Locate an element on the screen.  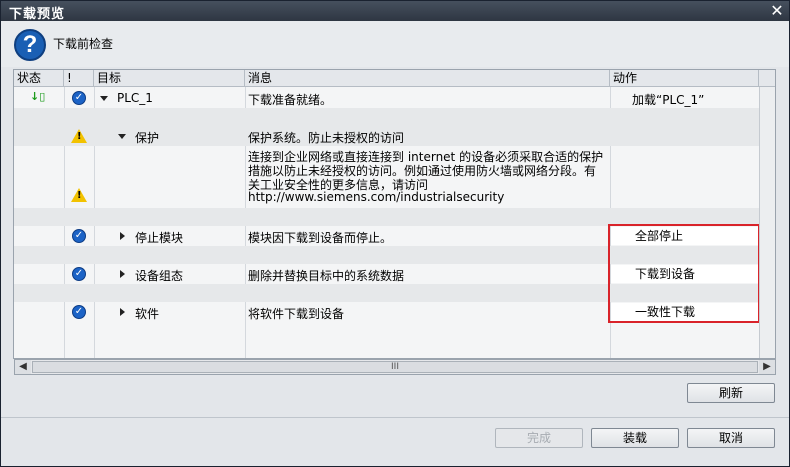
table-row: 保护 保护系统。防止未授权的访问 is located at coordinates (386, 136).